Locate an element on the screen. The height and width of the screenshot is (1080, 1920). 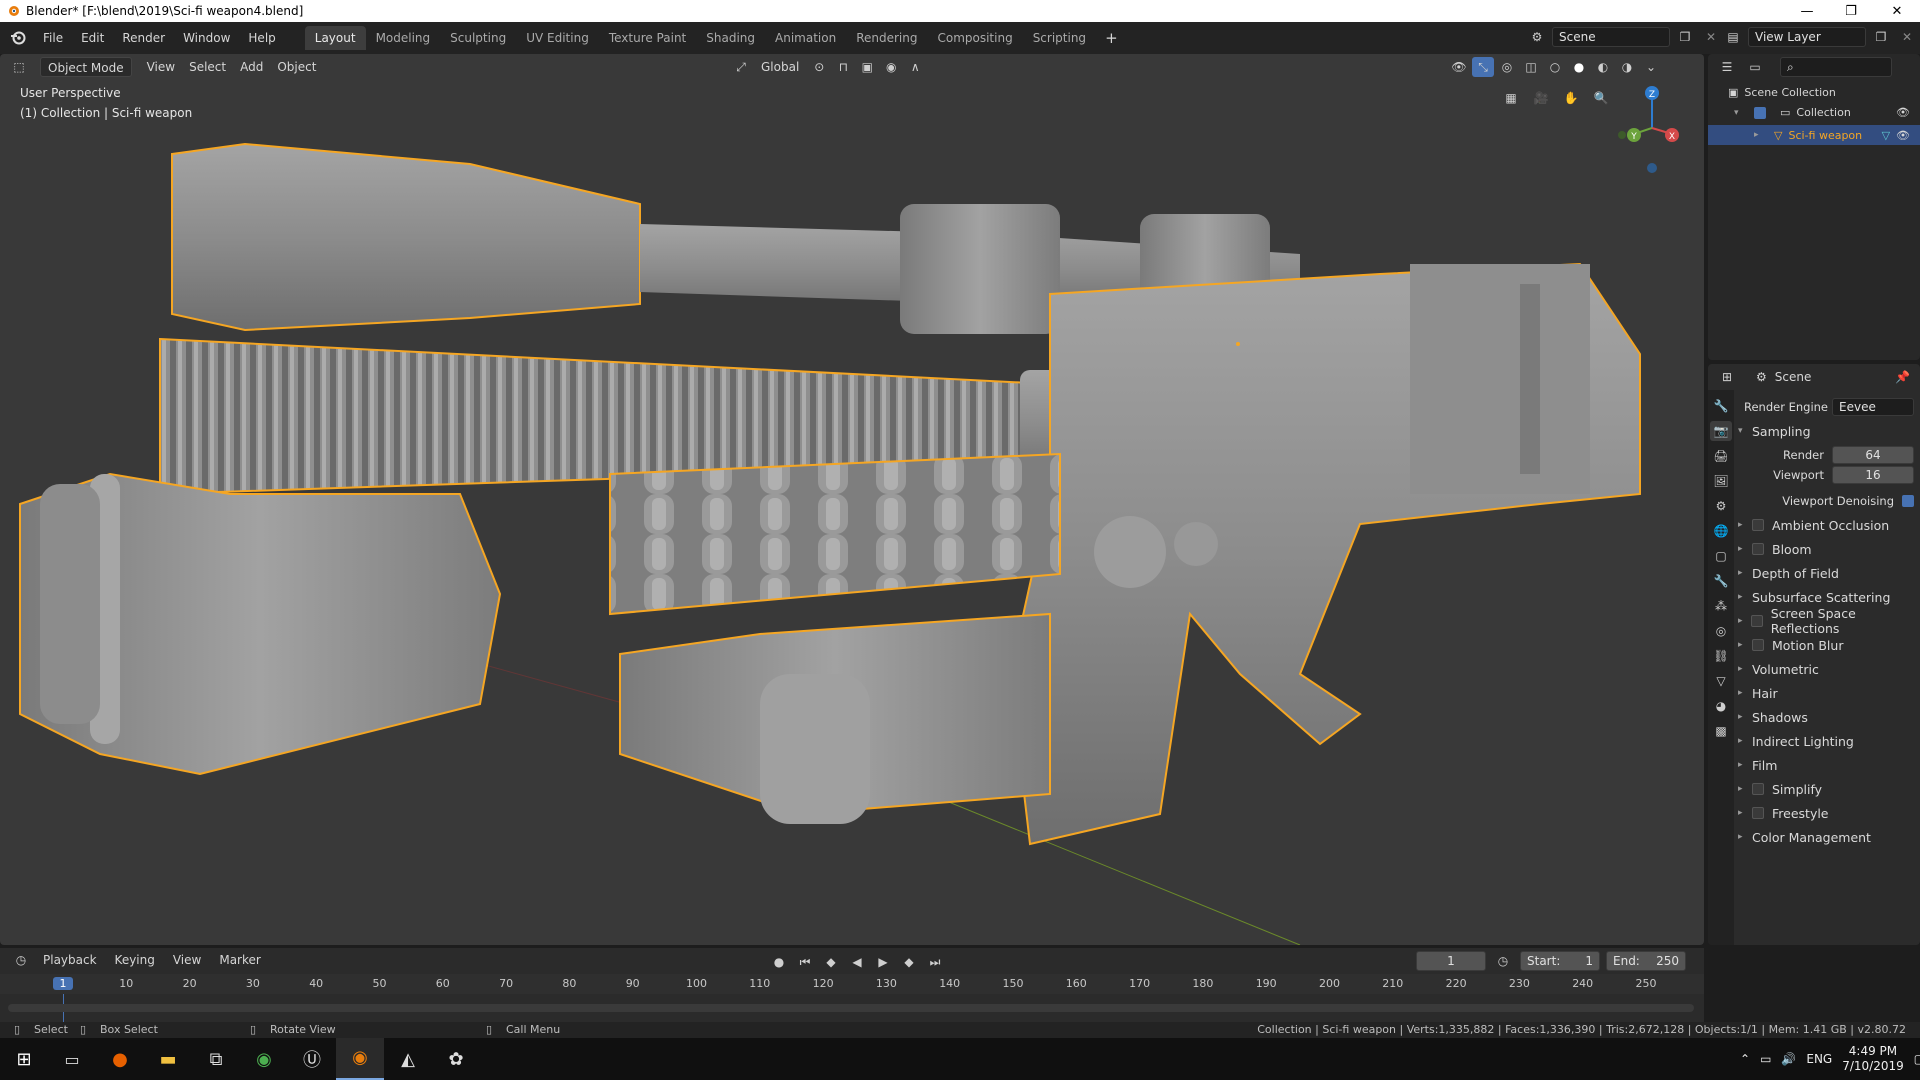
pivot-icon: ⊙ is located at coordinates (819, 67).